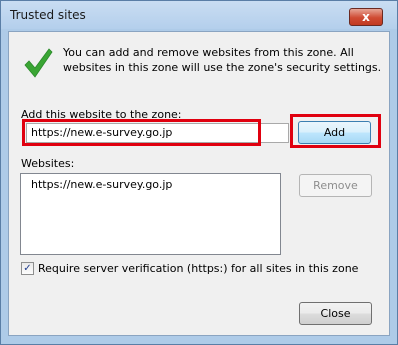  What do you see at coordinates (335, 131) in the screenshot?
I see `highlight-box-add` at bounding box center [335, 131].